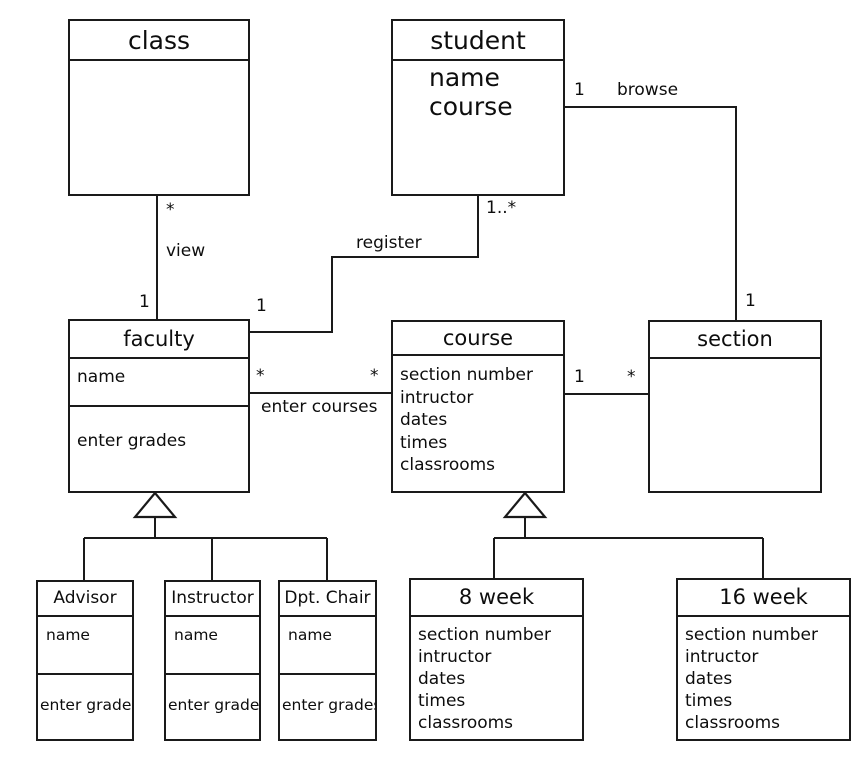  Describe the element at coordinates (651, 212) in the screenshot. I see `edge-student-section` at that location.